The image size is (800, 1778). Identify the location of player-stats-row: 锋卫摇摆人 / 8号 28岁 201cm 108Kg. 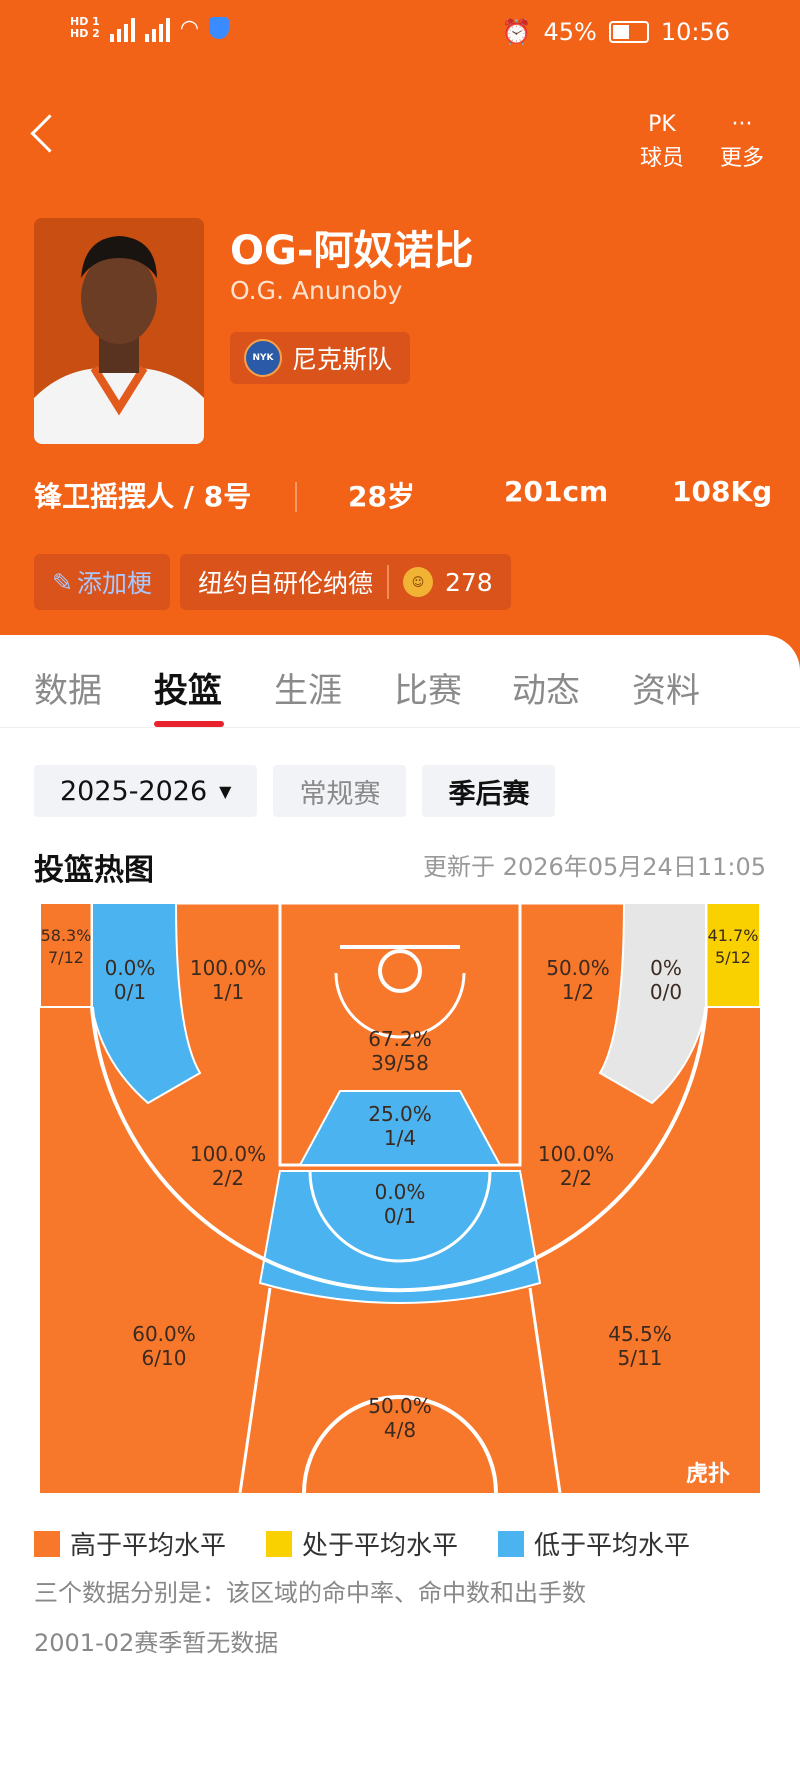
(400, 500).